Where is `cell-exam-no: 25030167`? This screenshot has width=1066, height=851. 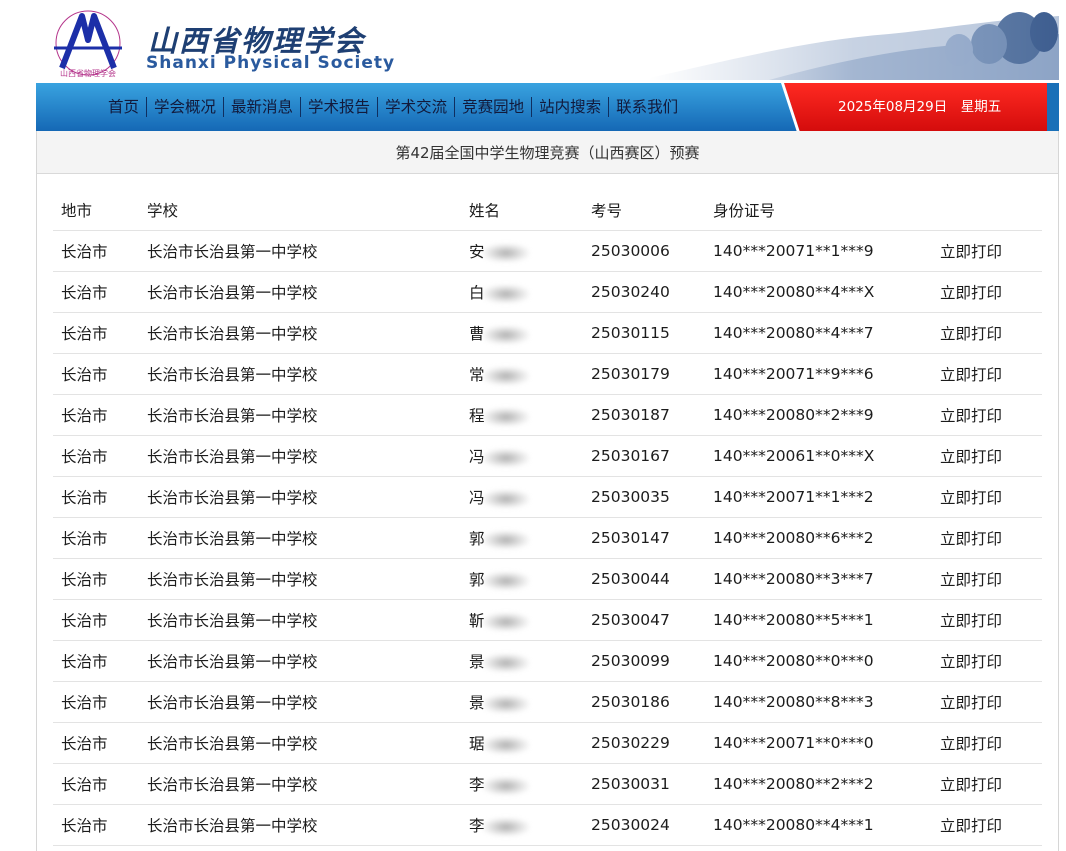
cell-exam-no: 25030167 is located at coordinates (644, 456).